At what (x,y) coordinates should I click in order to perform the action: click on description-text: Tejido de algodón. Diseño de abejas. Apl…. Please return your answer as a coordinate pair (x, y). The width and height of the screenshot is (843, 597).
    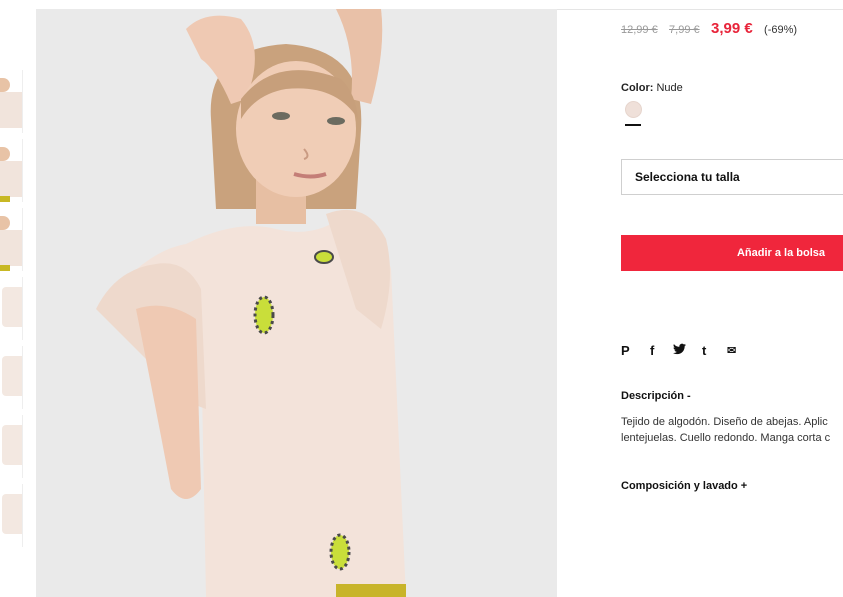
    Looking at the image, I should click on (732, 430).